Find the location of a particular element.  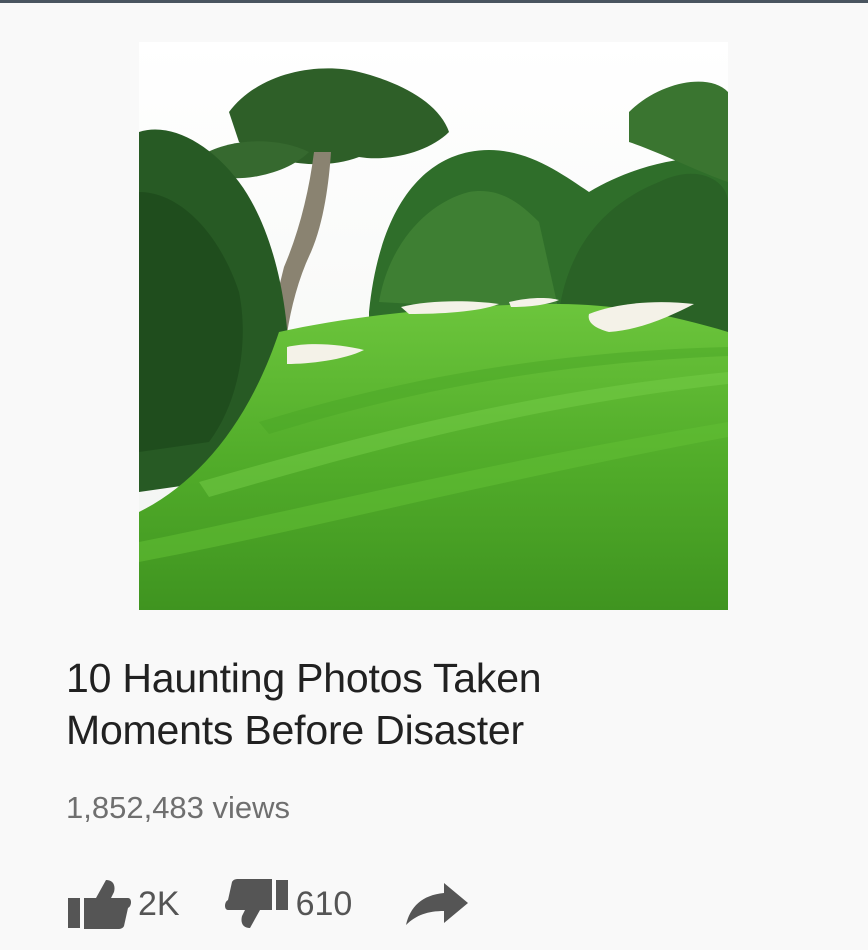

thumbs-up-icon is located at coordinates (99, 904).